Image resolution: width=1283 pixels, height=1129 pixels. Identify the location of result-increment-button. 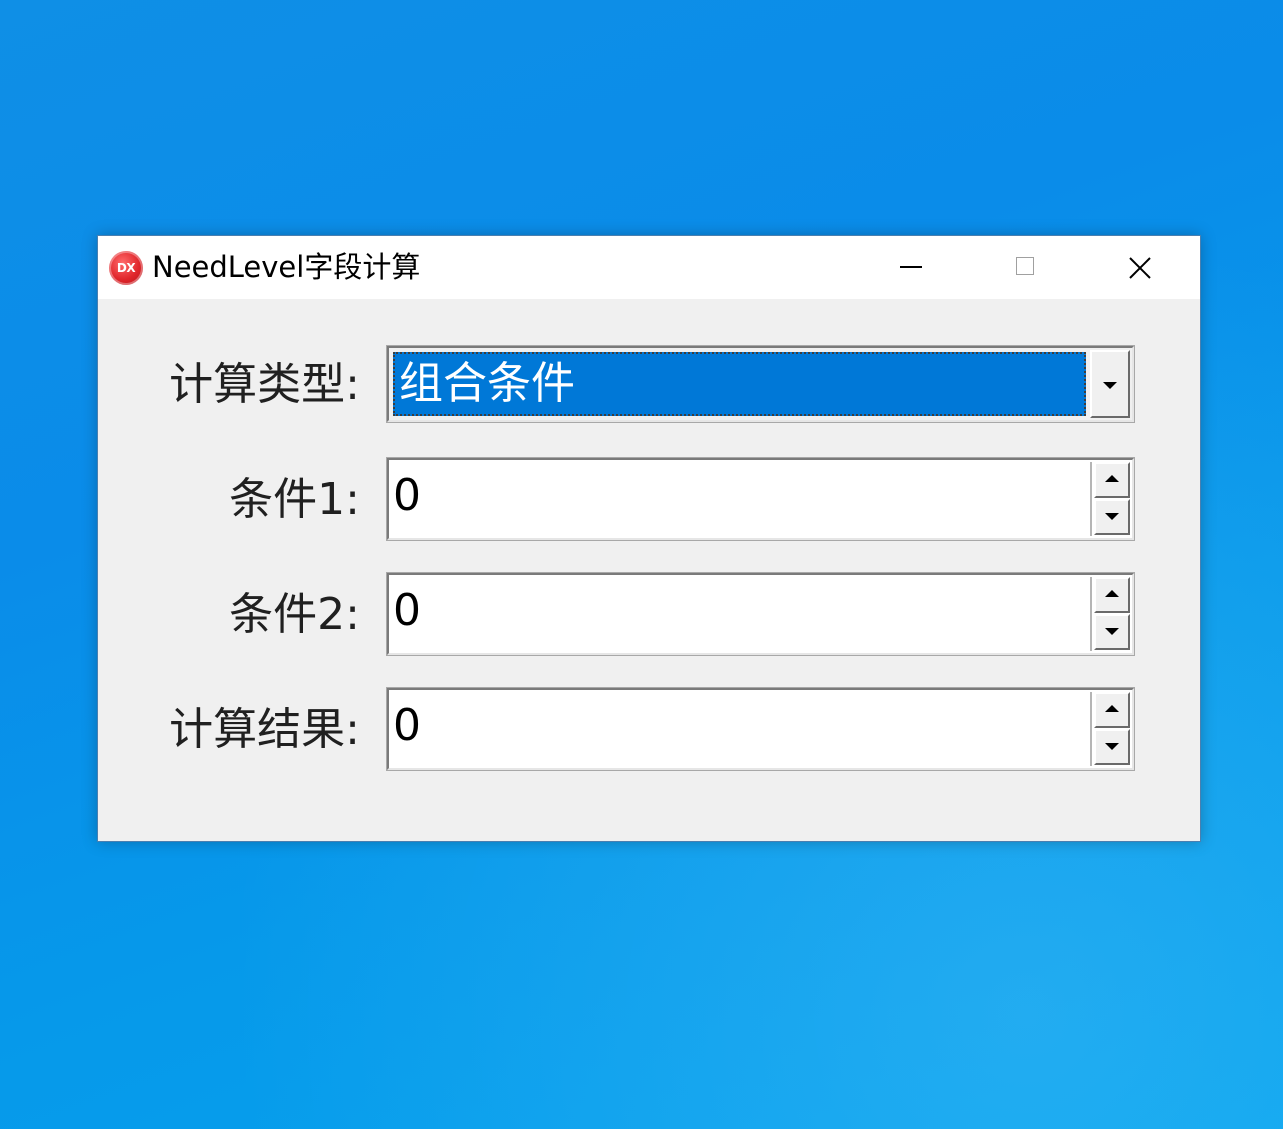
(1112, 710).